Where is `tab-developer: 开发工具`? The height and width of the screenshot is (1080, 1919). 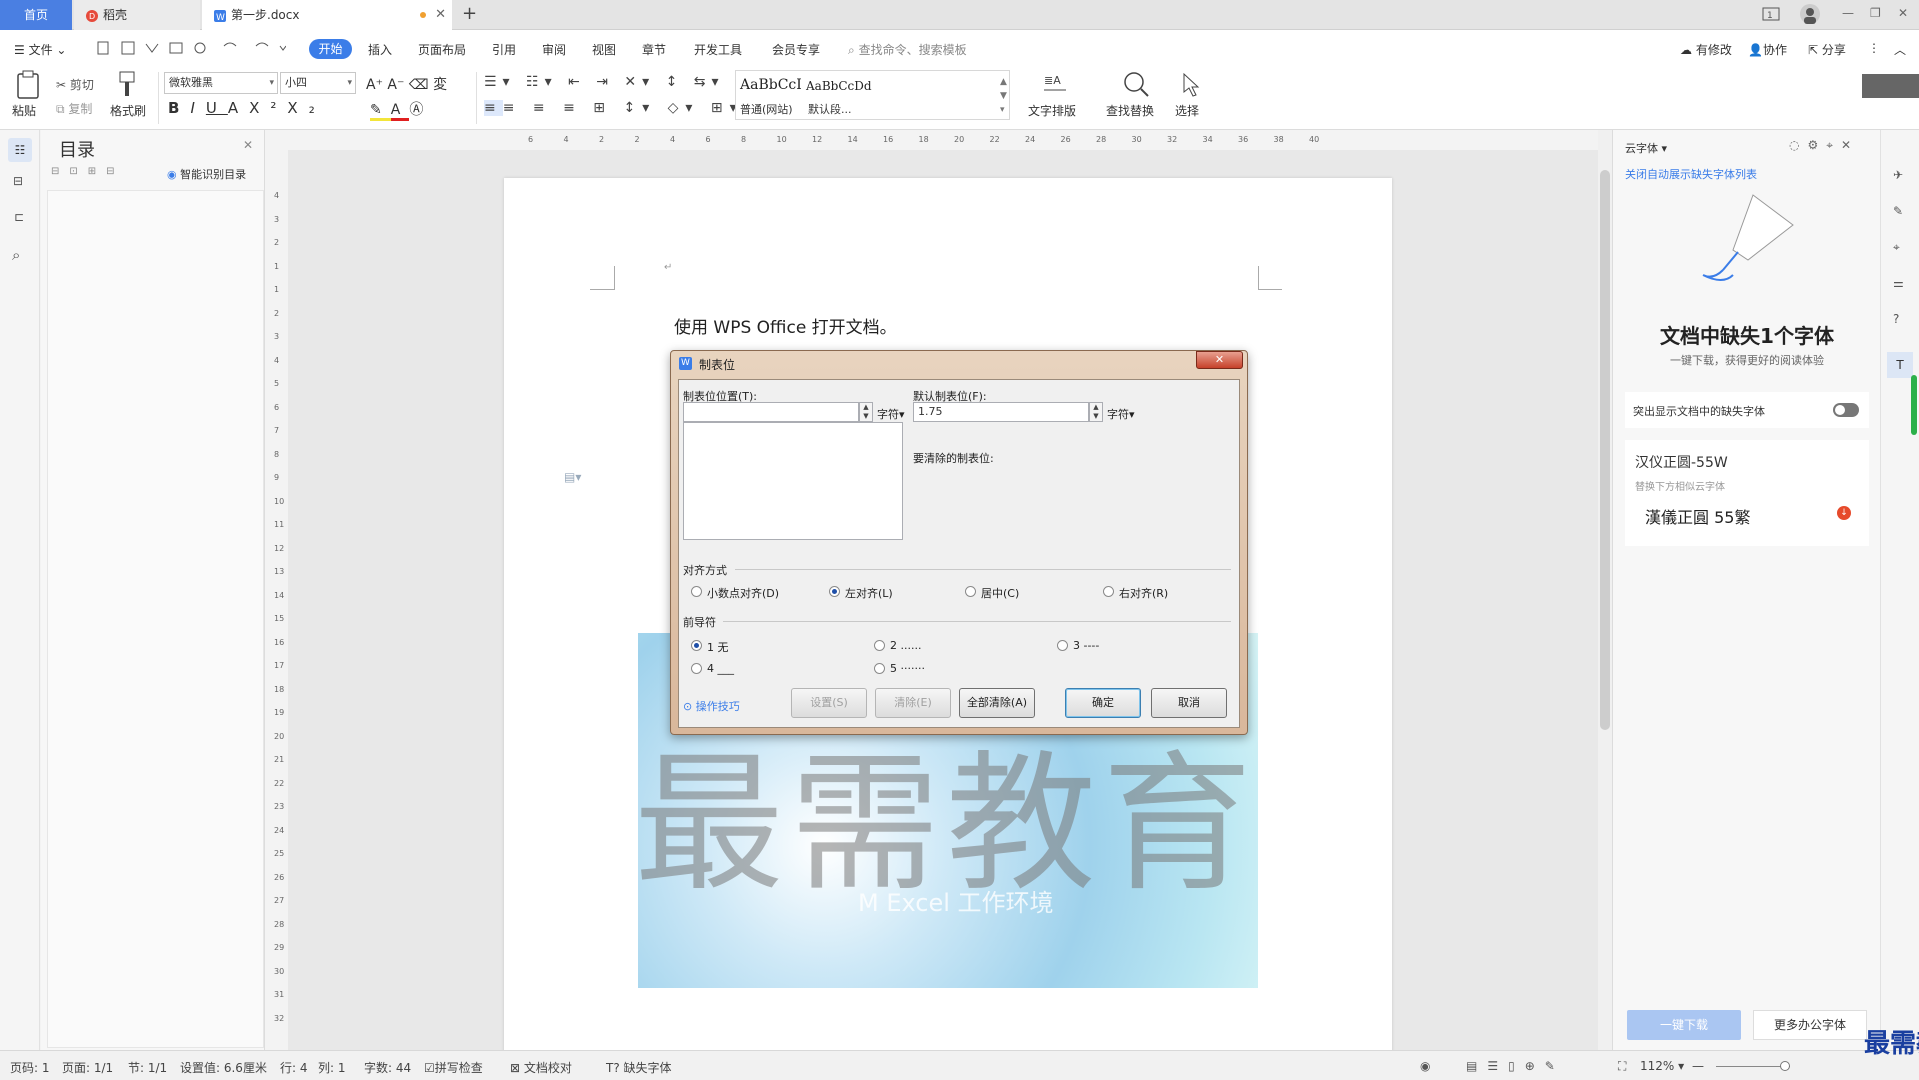
tab-developer: 开发工具 is located at coordinates (718, 49).